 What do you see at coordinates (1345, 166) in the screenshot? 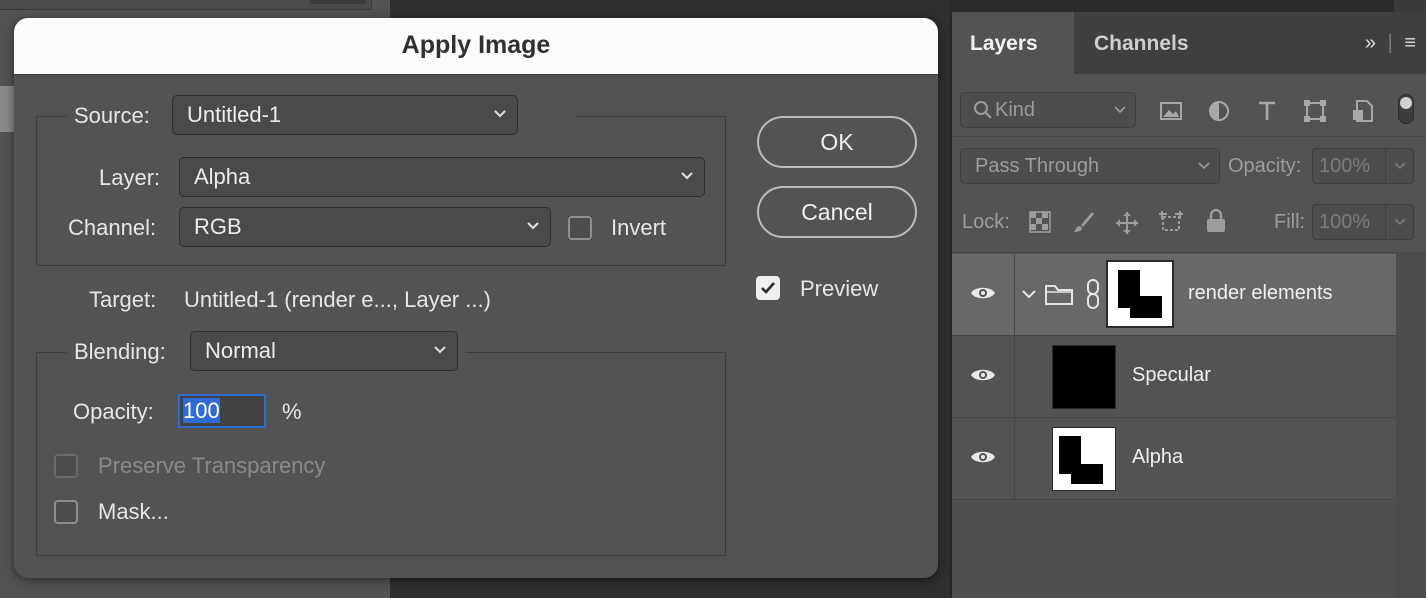
I see `layer-opacity-value: 100%` at bounding box center [1345, 166].